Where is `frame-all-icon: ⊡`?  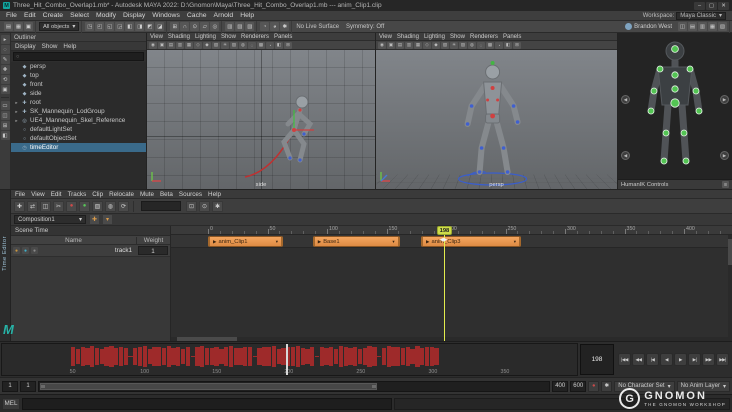 frame-all-icon: ⊡ is located at coordinates (191, 206).